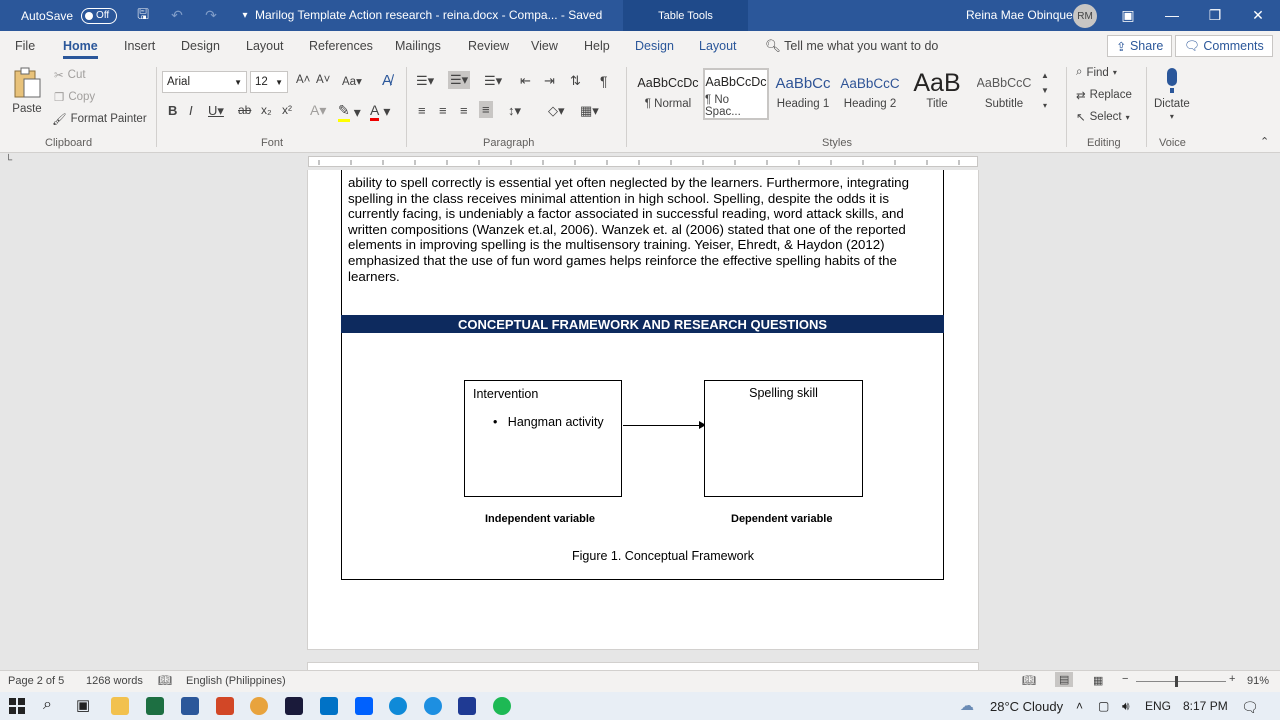 The width and height of the screenshot is (1280, 720). What do you see at coordinates (1158, 706) in the screenshot?
I see `input-language: ENG` at bounding box center [1158, 706].